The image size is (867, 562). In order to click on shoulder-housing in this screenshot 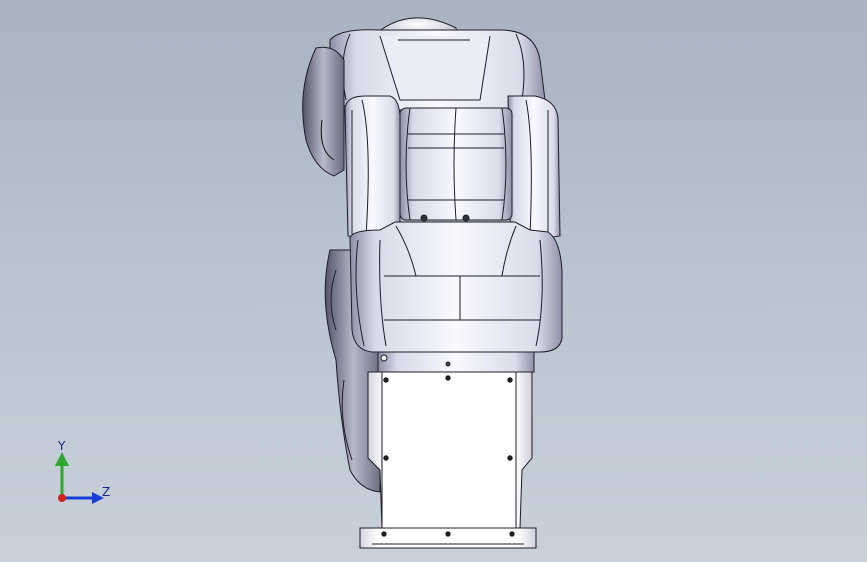, I will do `click(456, 287)`.